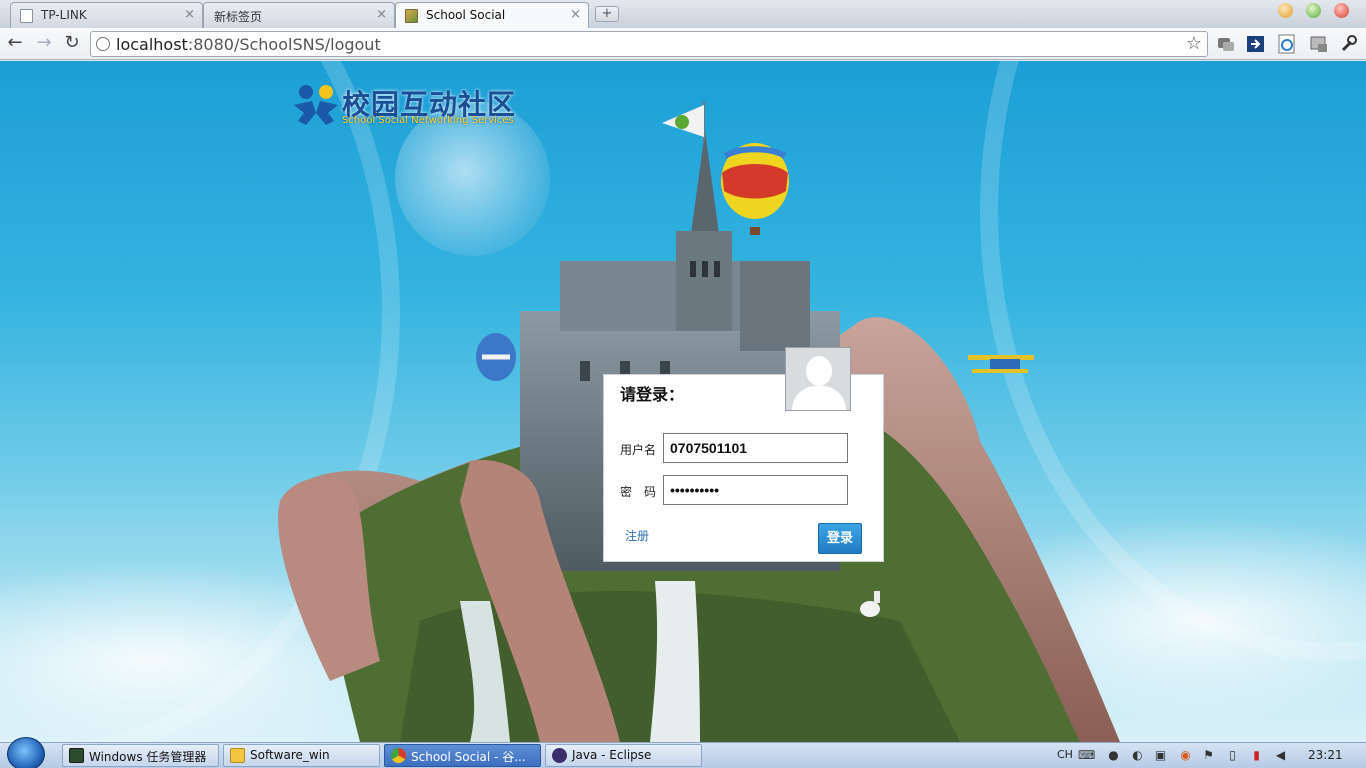  I want to click on chrome-icon, so click(398, 755).